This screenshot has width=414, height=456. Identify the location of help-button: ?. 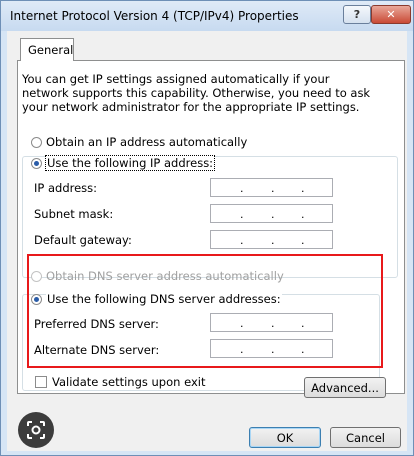
(357, 14).